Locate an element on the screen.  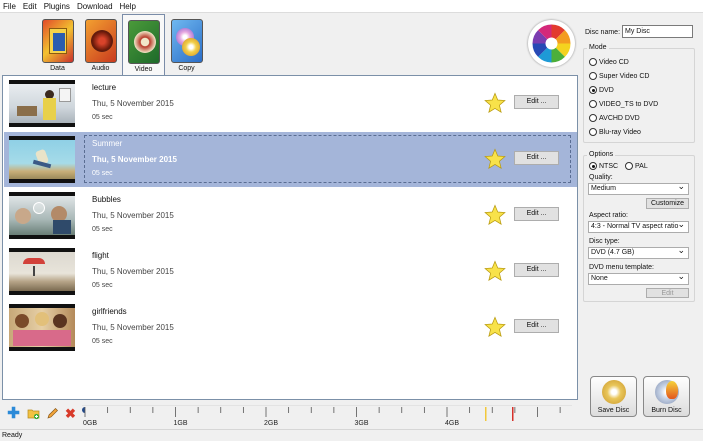
radio-blu-ray-video: Blu-ray Video is located at coordinates (615, 132).